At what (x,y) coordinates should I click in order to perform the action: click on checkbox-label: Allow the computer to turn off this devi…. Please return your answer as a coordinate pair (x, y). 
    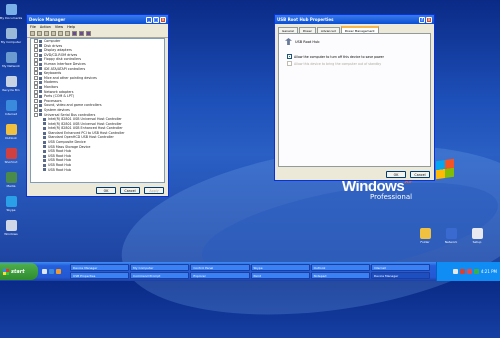
    Looking at the image, I should click on (339, 56).